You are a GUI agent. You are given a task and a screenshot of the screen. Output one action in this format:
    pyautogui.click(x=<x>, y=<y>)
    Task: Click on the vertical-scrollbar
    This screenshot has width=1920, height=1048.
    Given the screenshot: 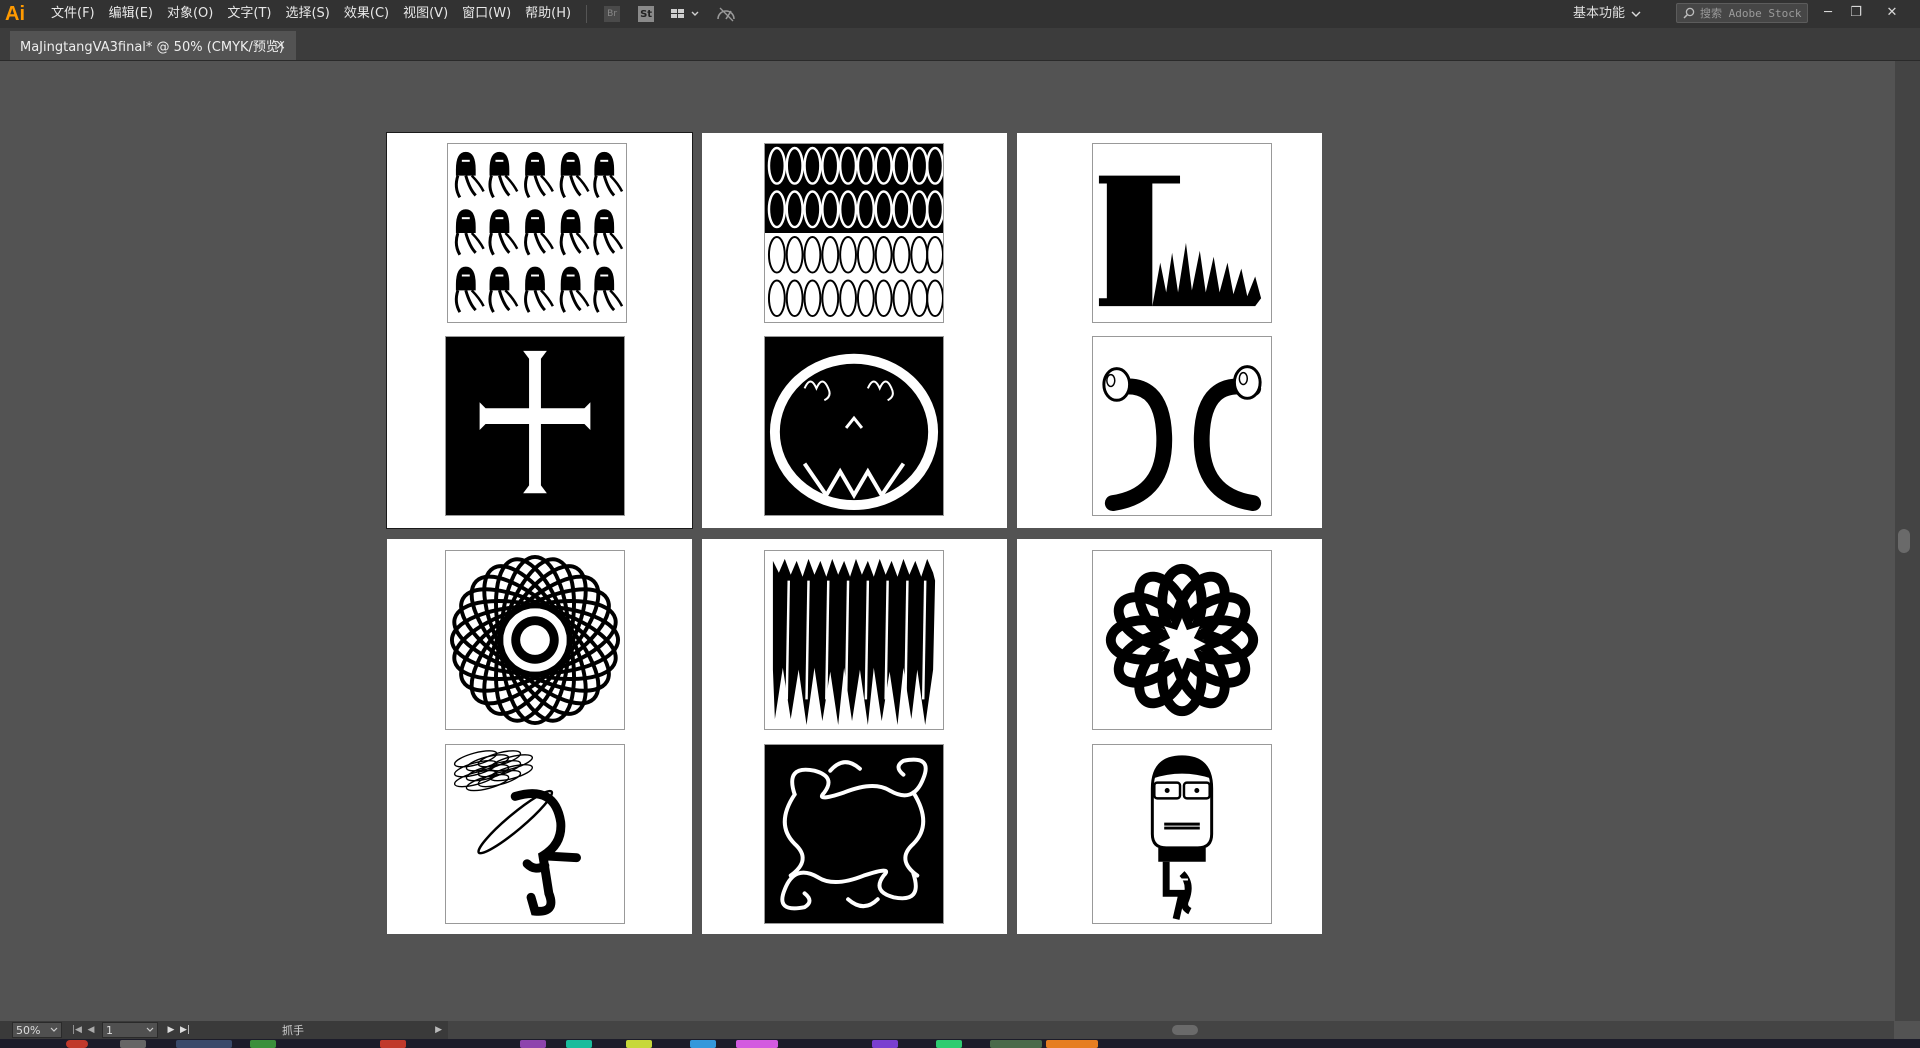 What is the action you would take?
    pyautogui.click(x=1907, y=541)
    